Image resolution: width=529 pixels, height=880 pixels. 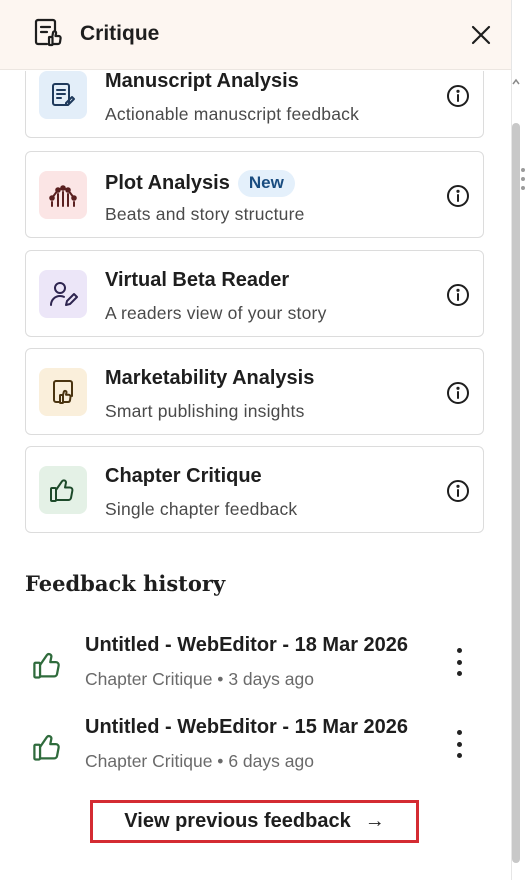 What do you see at coordinates (266, 183) in the screenshot?
I see `new-badge: New` at bounding box center [266, 183].